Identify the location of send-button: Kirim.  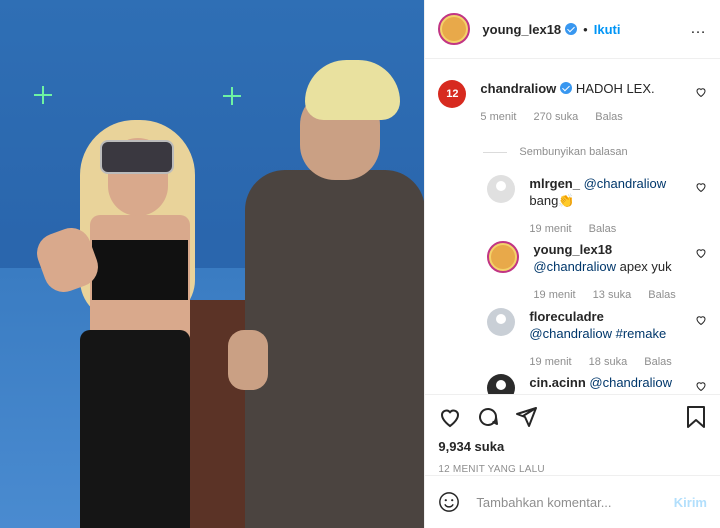
(690, 502).